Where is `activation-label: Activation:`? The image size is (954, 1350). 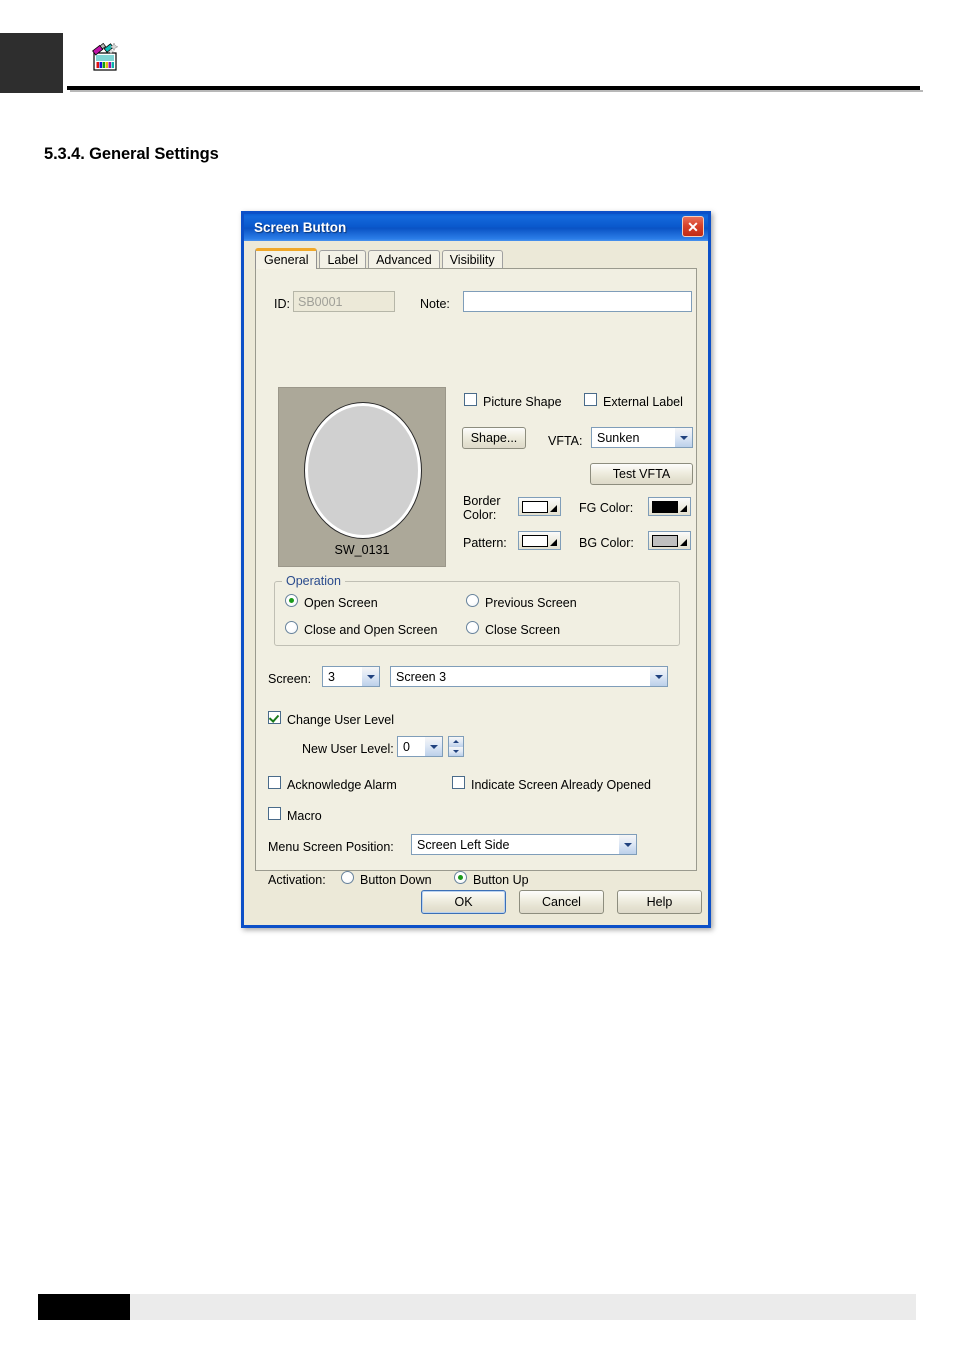 activation-label: Activation: is located at coordinates (297, 880).